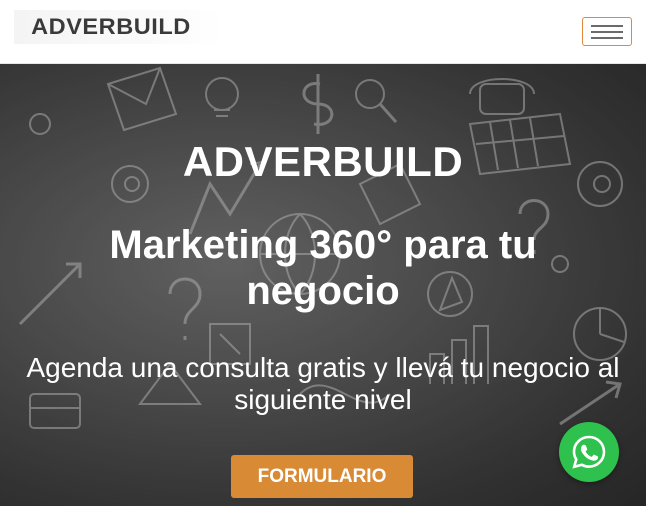 Image resolution: width=646 pixels, height=506 pixels. What do you see at coordinates (323, 161) in the screenshot?
I see `hero-title: ADVERBUILD` at bounding box center [323, 161].